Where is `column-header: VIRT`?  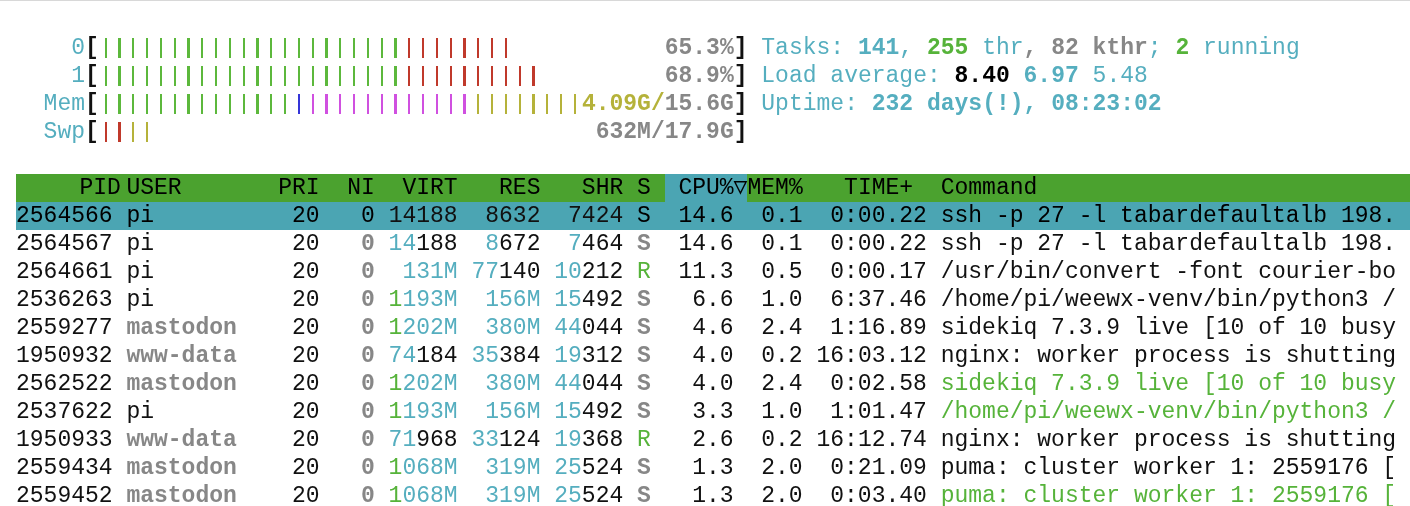 column-header: VIRT is located at coordinates (416, 188).